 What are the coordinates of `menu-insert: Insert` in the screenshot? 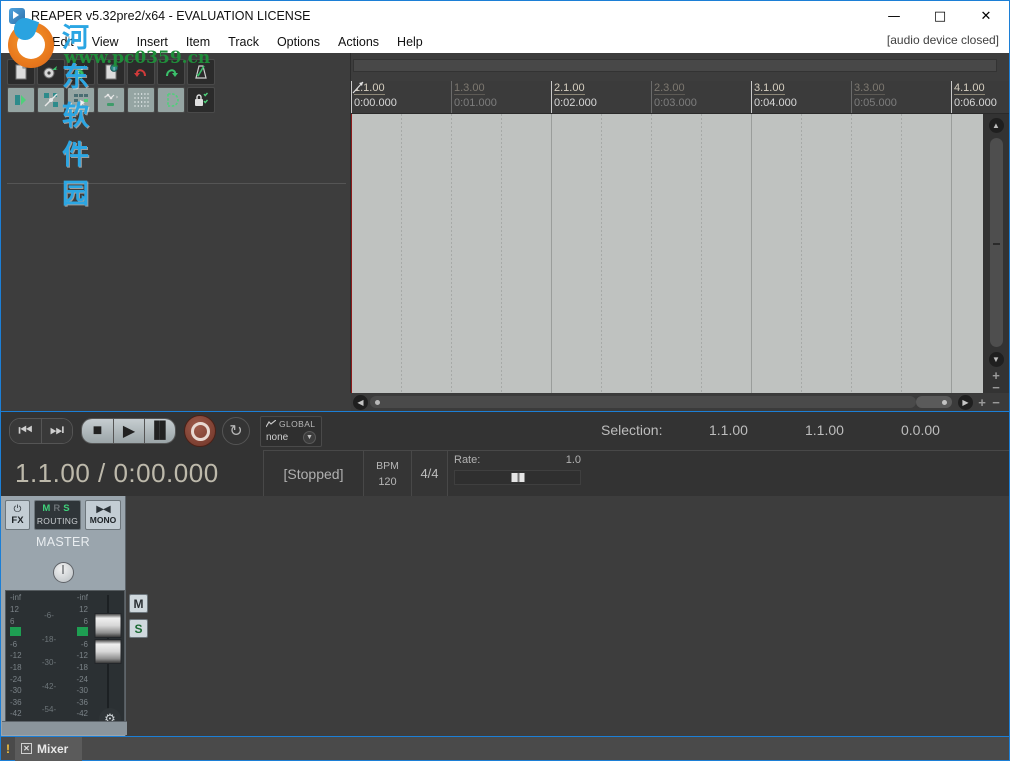 It's located at (152, 42).